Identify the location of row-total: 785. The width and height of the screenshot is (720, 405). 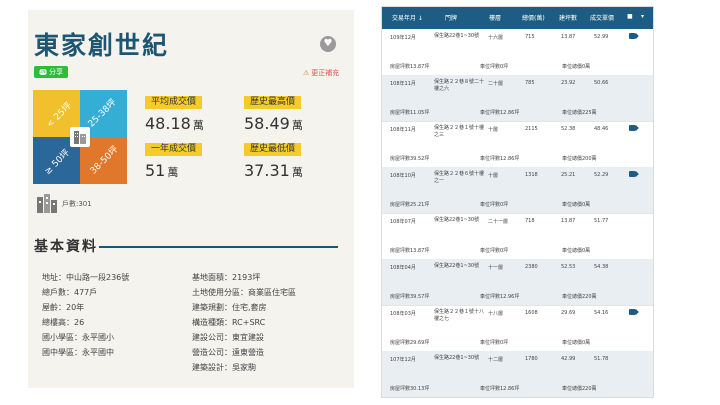
(530, 83).